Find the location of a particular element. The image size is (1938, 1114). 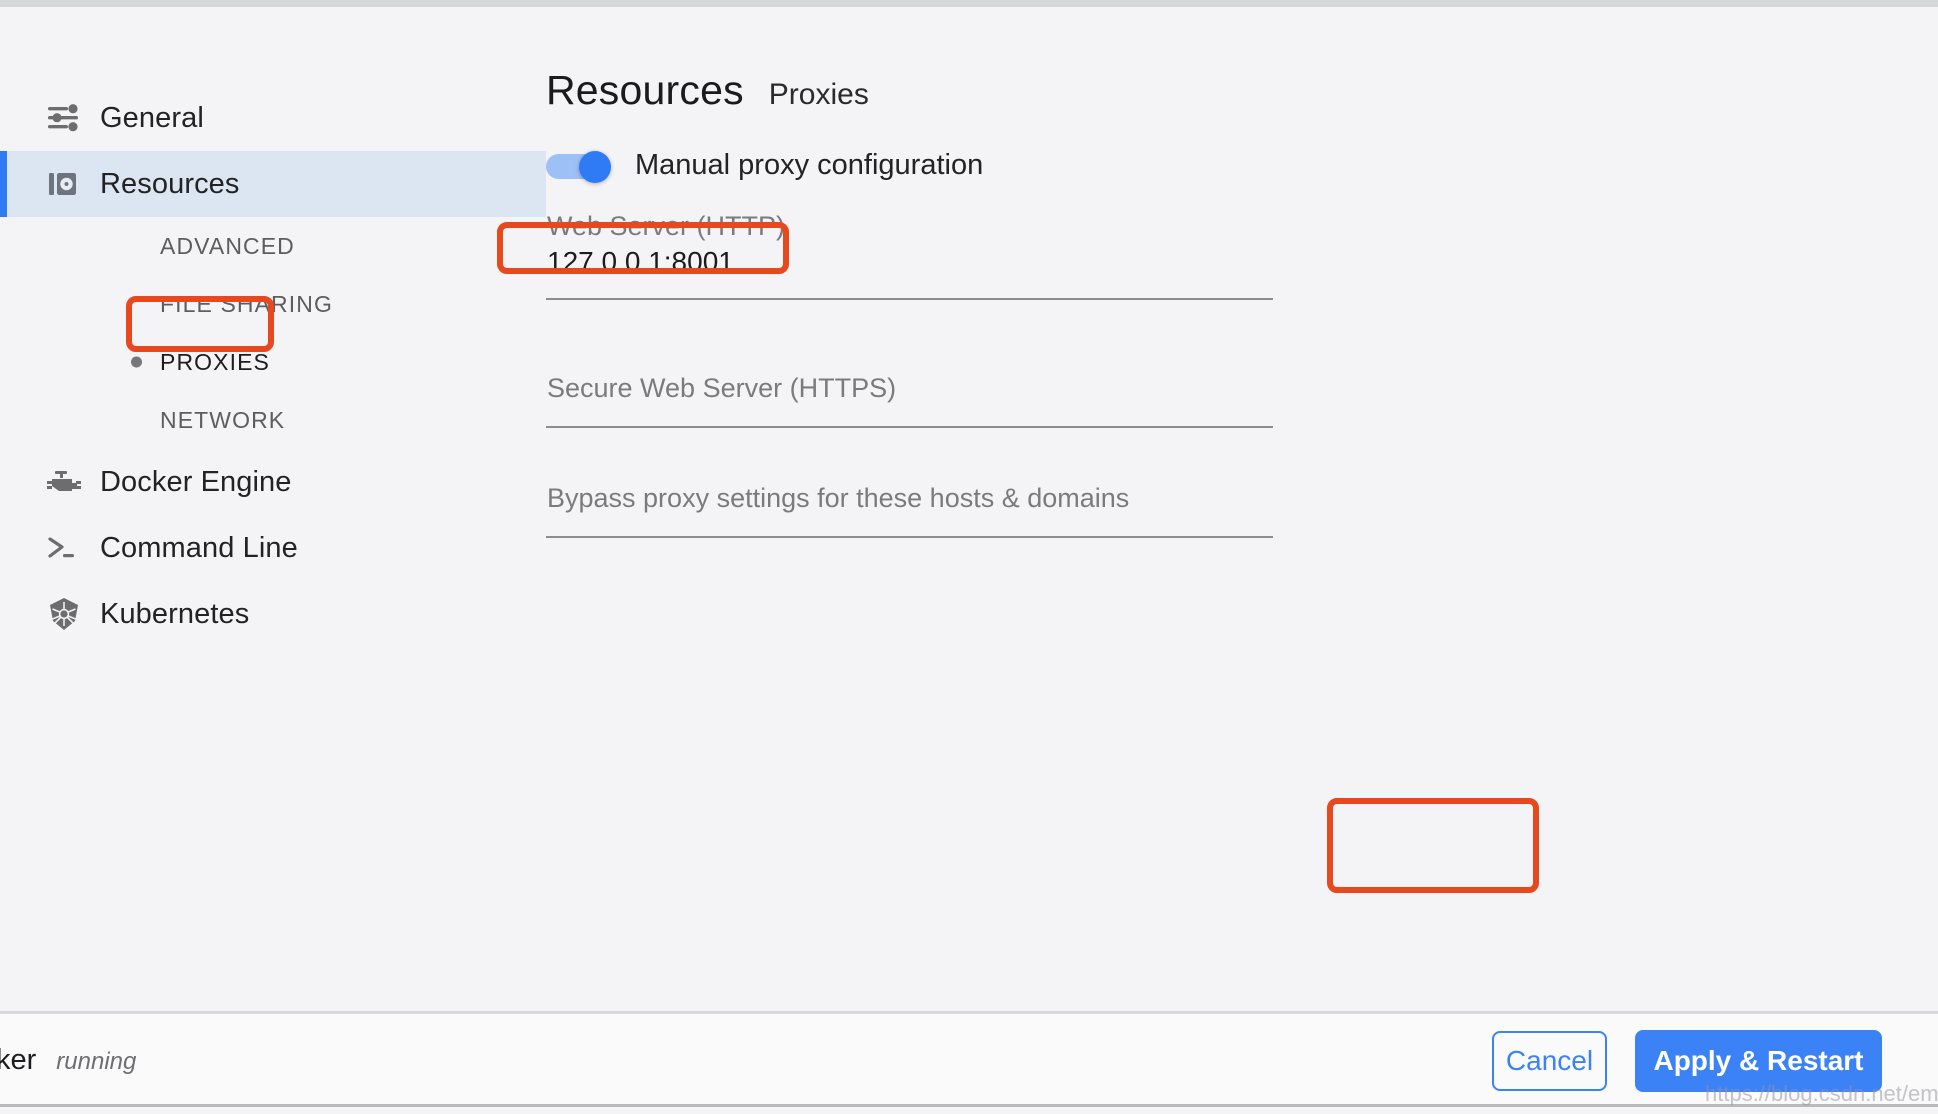

field-https-proxy: Secure Web Server (HTTPS) is located at coordinates (909, 384).